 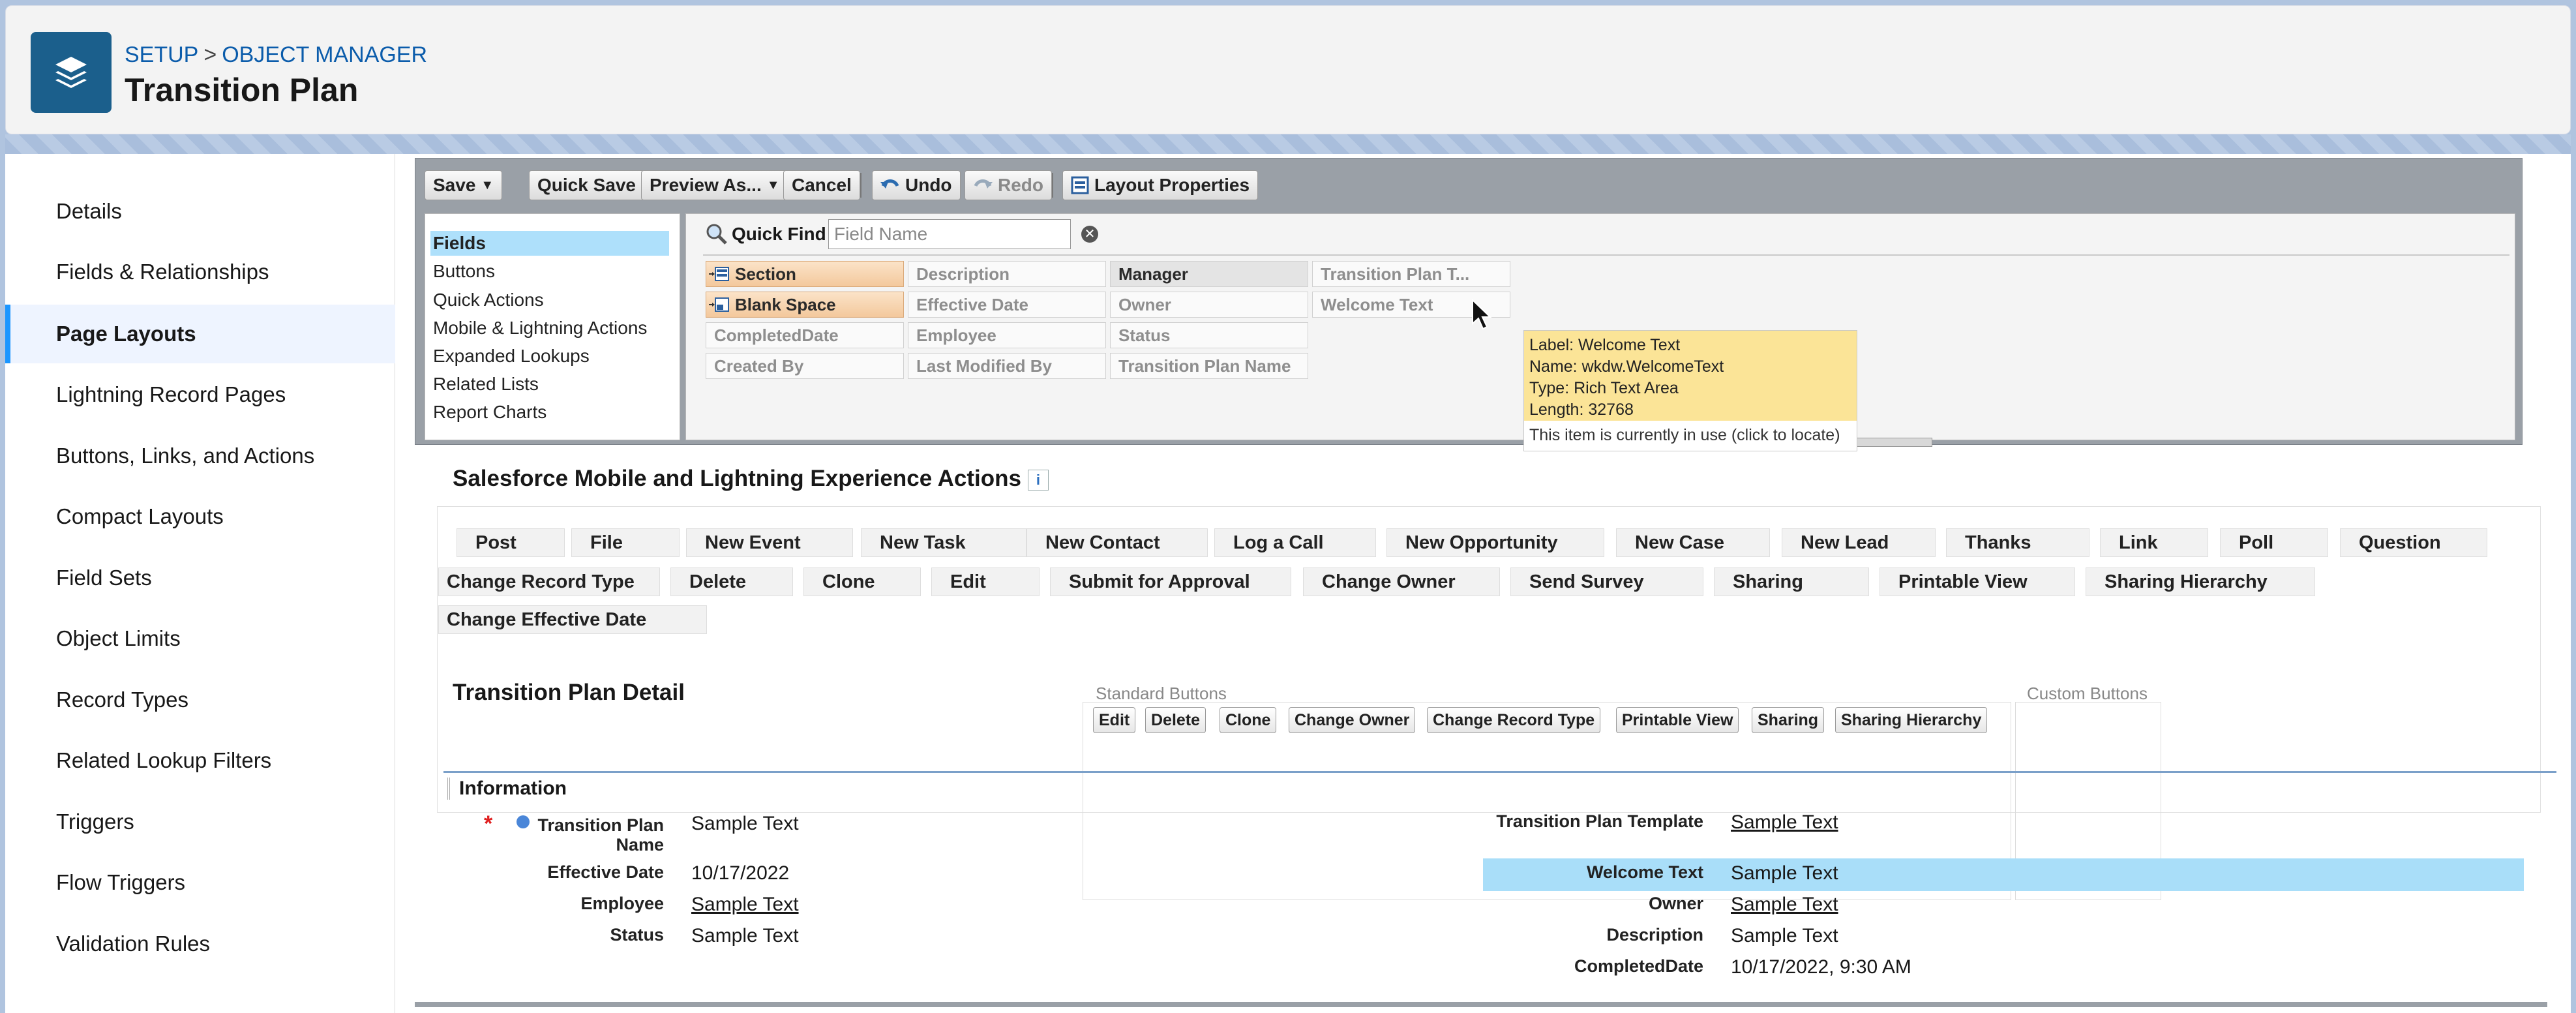 What do you see at coordinates (200, 700) in the screenshot?
I see `sidebar-item-record-types: Record Types` at bounding box center [200, 700].